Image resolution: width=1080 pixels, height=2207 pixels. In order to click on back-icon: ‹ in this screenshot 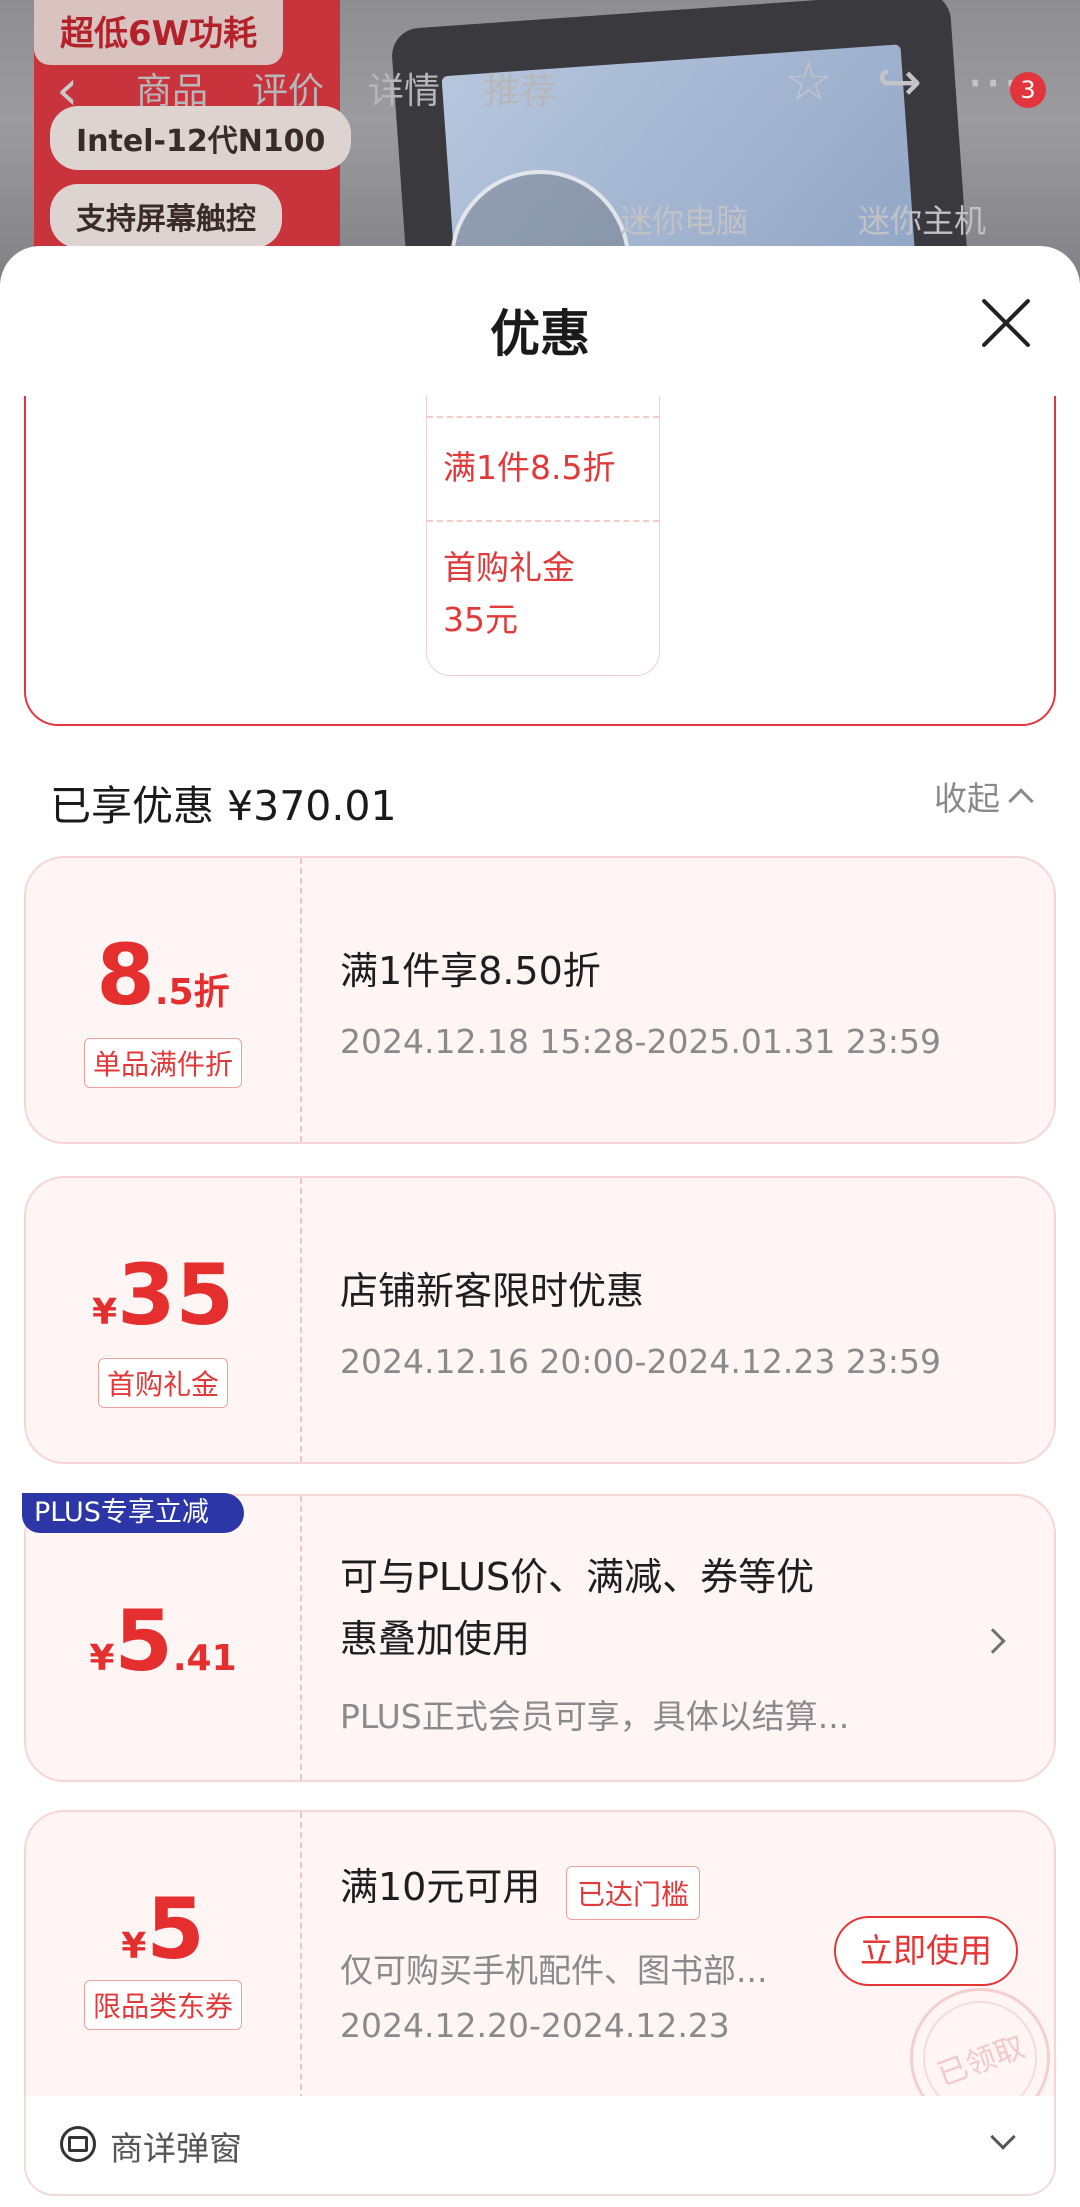, I will do `click(67, 90)`.